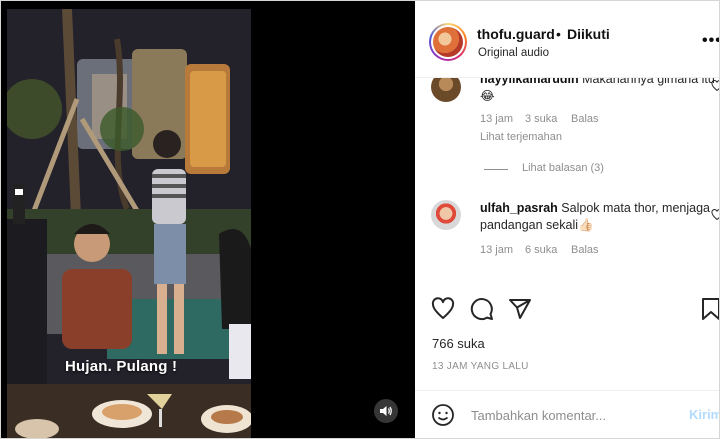 This screenshot has height=439, width=720. What do you see at coordinates (541, 250) in the screenshot?
I see `comment-likes: 6 suka` at bounding box center [541, 250].